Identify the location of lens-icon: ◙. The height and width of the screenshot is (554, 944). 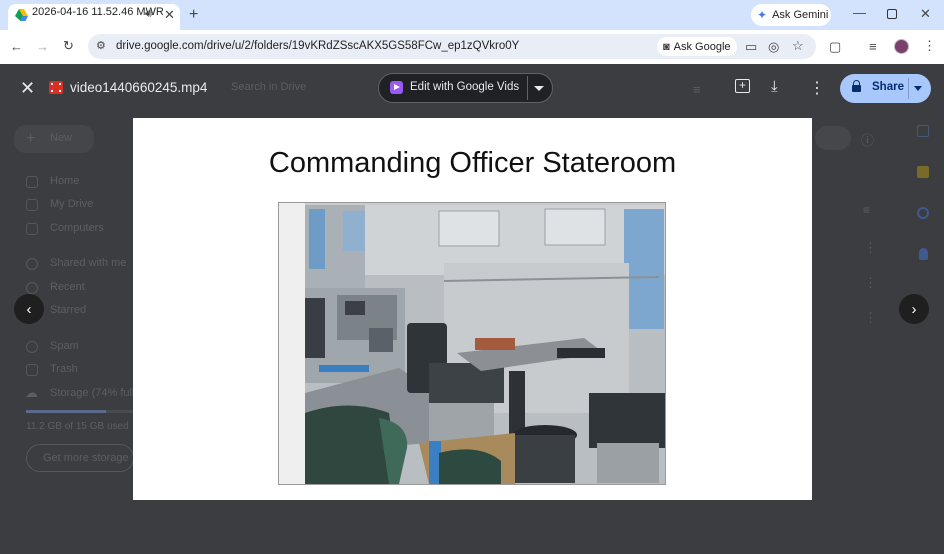
(666, 46).